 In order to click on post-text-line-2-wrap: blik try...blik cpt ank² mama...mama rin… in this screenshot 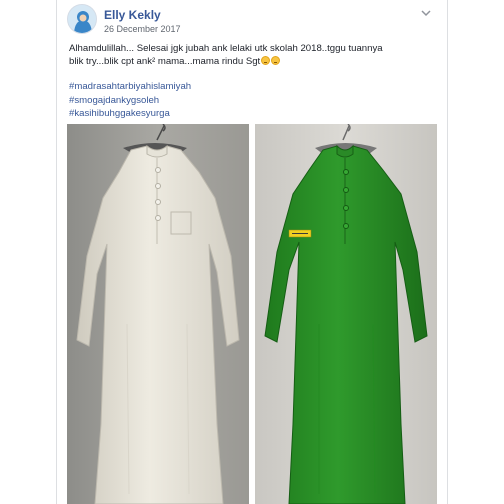, I will do `click(253, 61)`.